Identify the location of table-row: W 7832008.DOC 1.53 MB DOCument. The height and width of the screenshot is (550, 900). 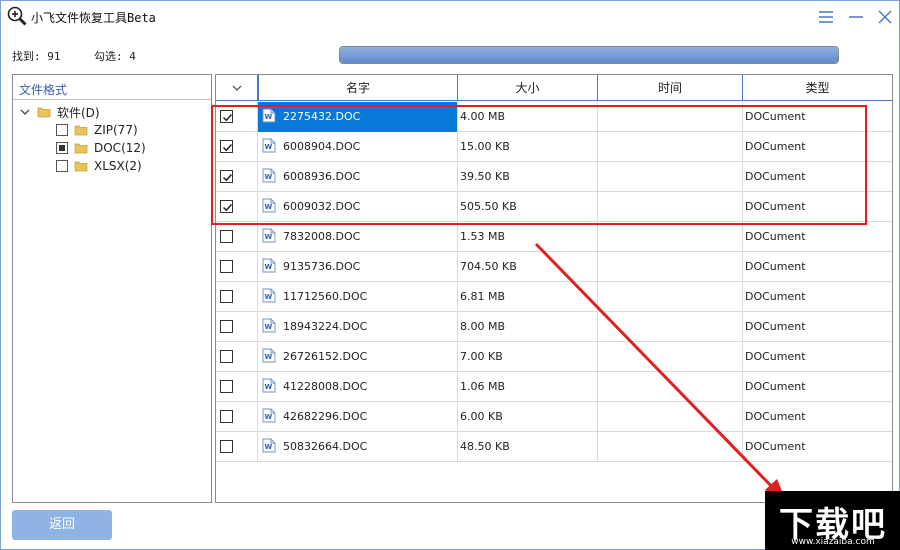
(554, 237).